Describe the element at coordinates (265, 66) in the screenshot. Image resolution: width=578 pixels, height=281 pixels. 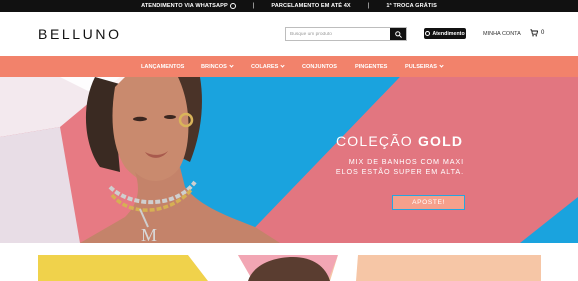
I see `nav-item-label: COLARES` at that location.